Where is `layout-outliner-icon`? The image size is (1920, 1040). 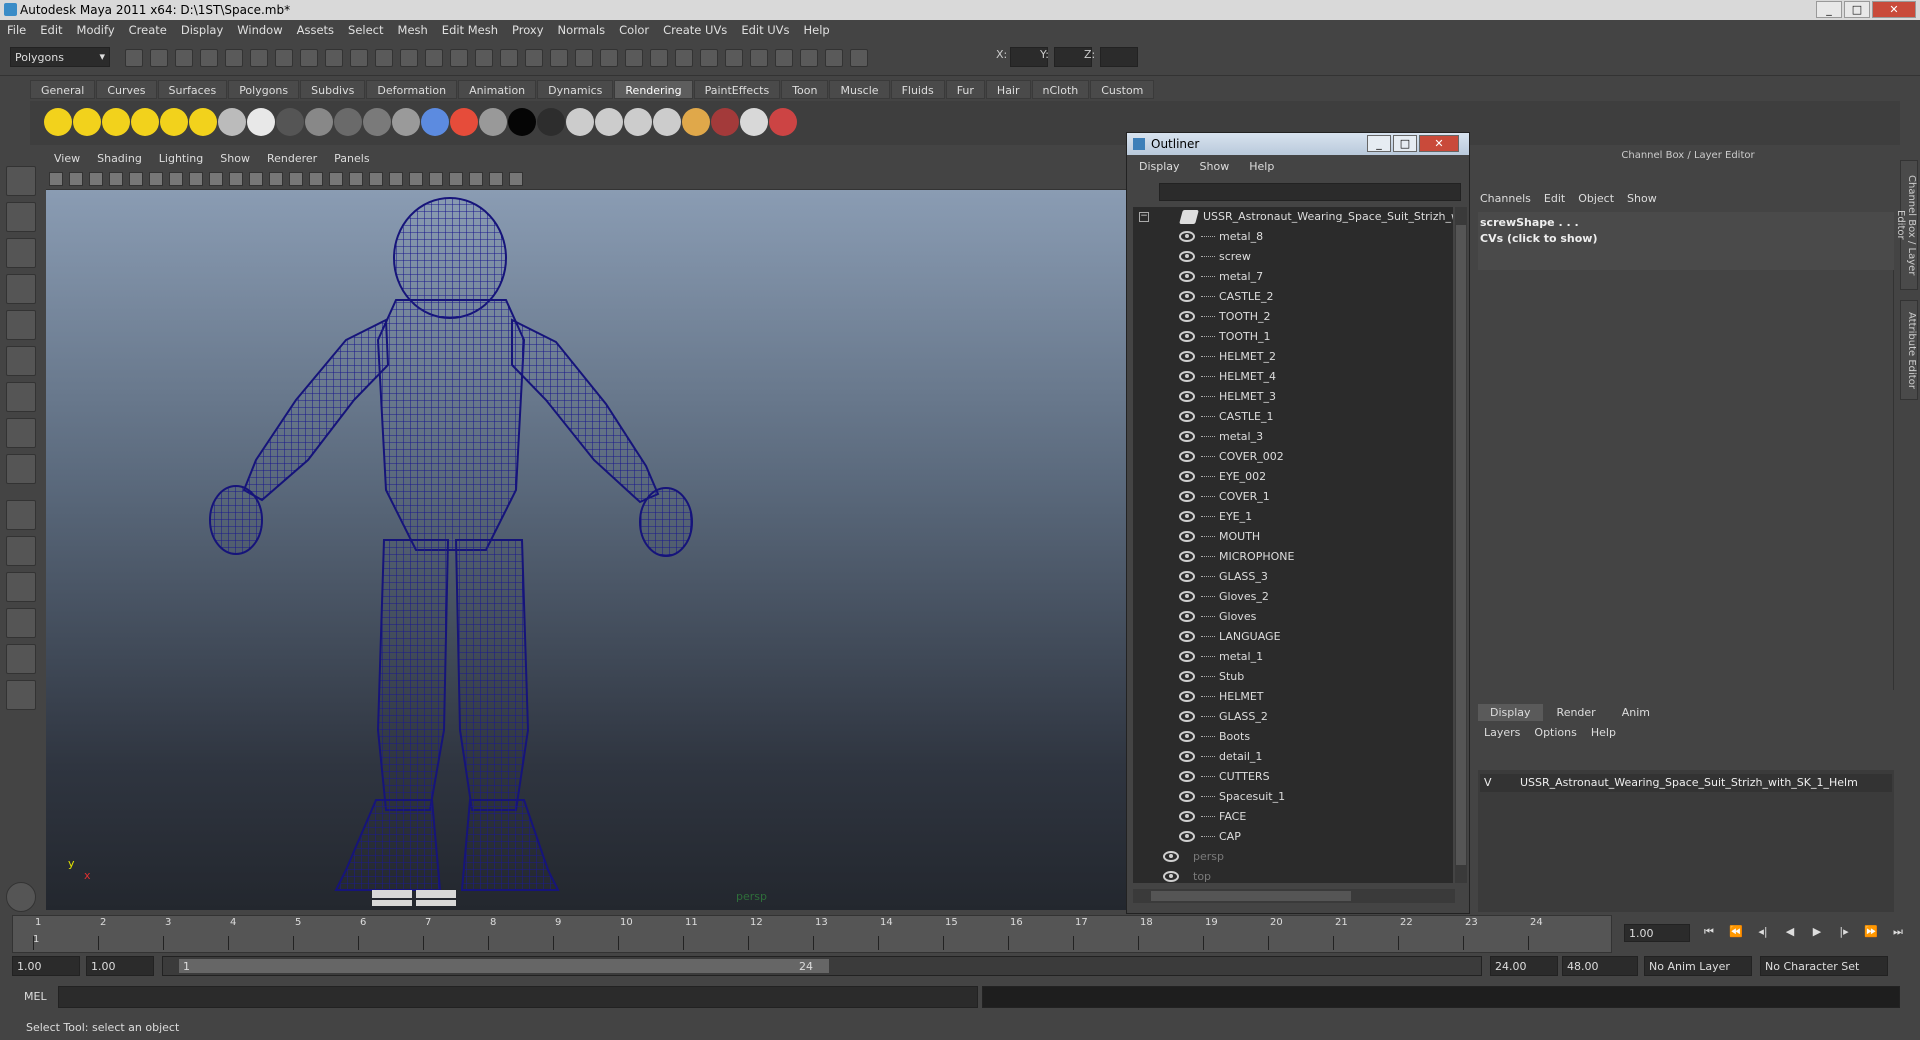
layout-outliner-icon is located at coordinates (21, 587).